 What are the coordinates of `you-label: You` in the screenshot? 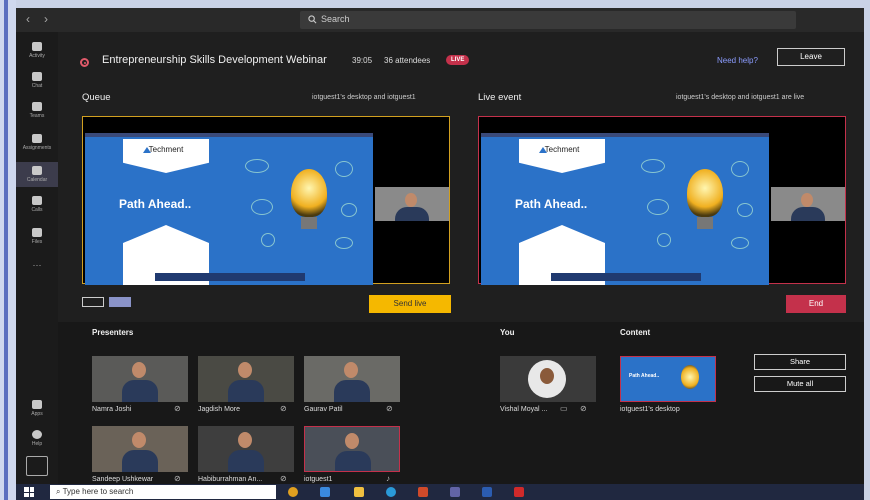 It's located at (507, 332).